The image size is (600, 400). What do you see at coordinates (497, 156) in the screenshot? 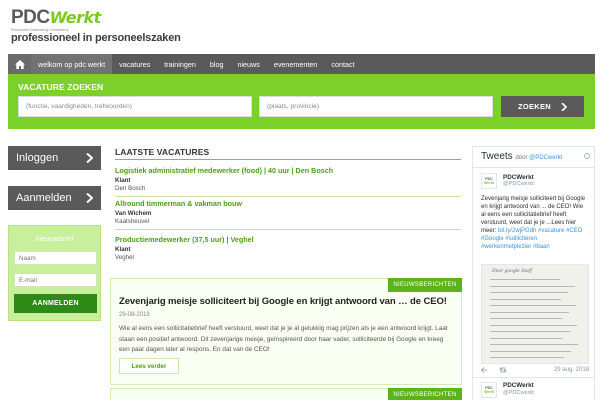
I see `twitter-title: Tweets` at bounding box center [497, 156].